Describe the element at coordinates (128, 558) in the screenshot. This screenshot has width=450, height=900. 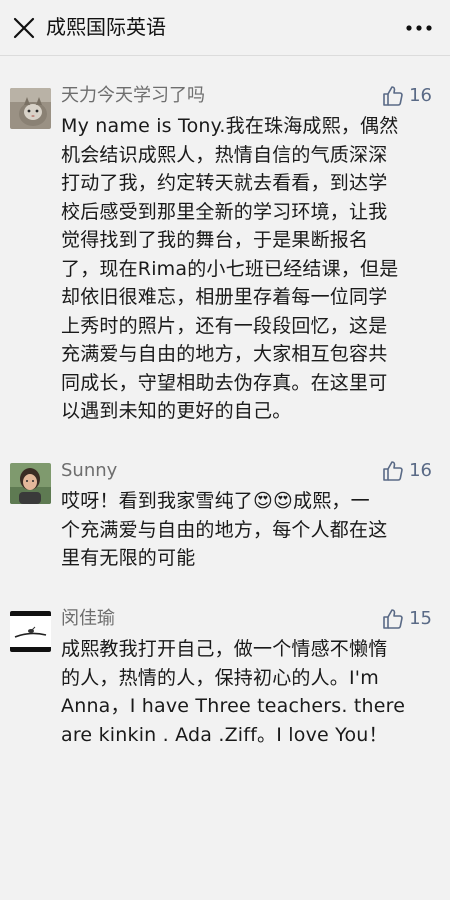
I see `comment-line: 里有无限的可能` at that location.